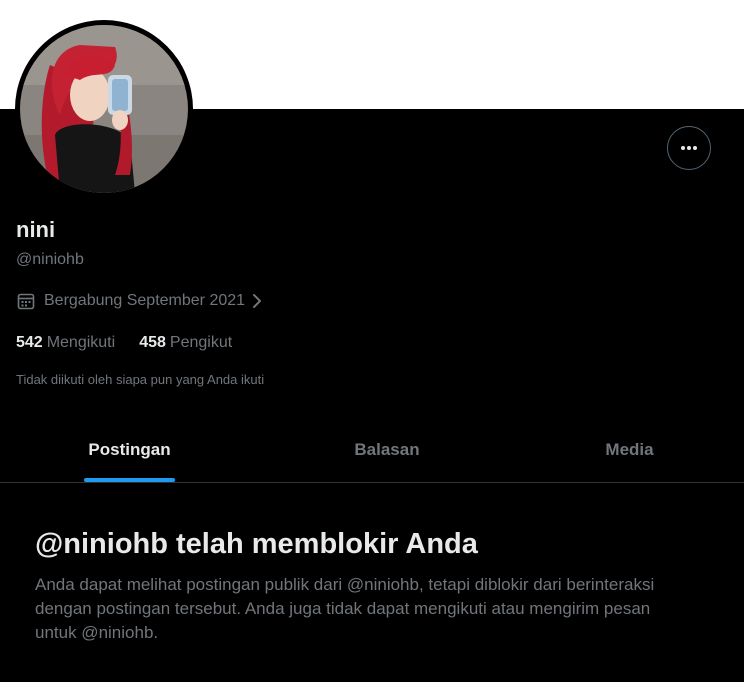  I want to click on avatar, so click(104, 109).